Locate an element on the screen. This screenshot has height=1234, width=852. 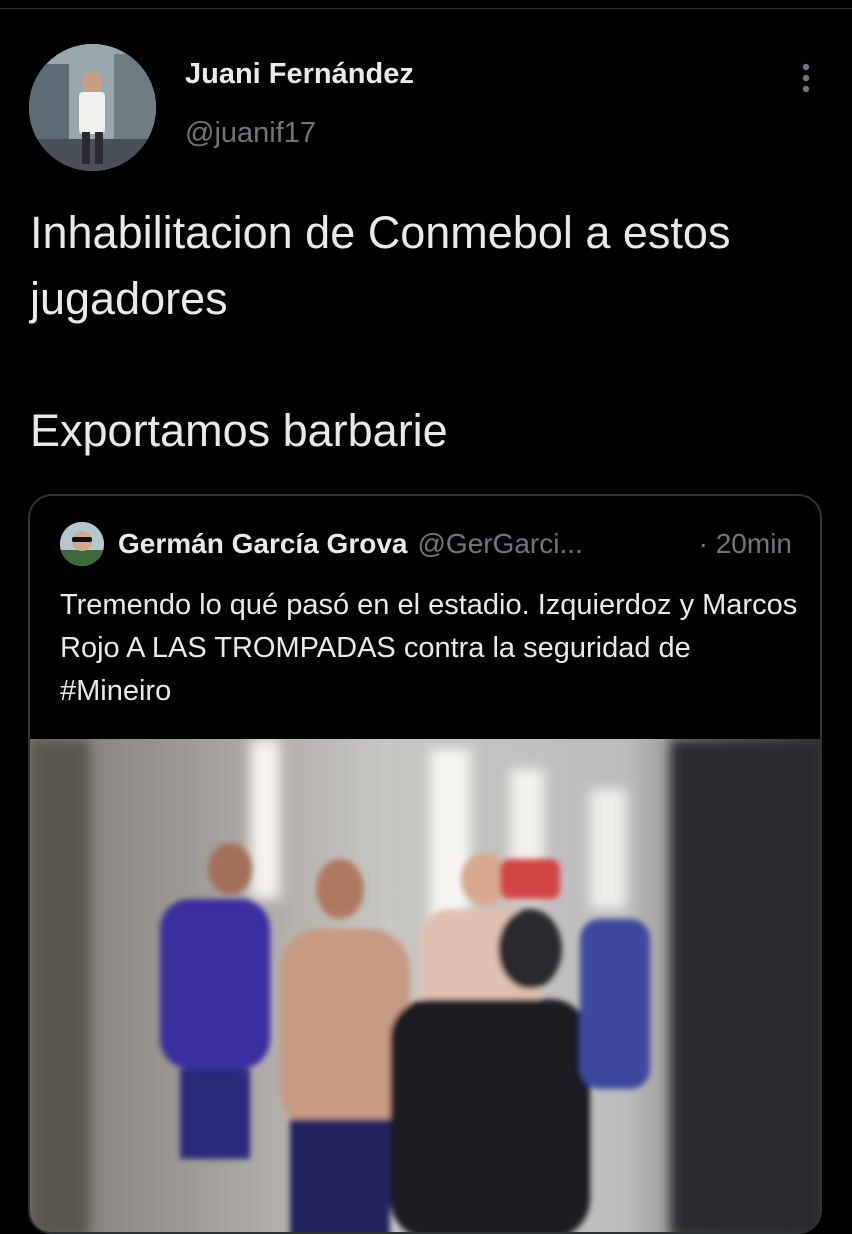
quoted-avatar-photo is located at coordinates (82, 544).